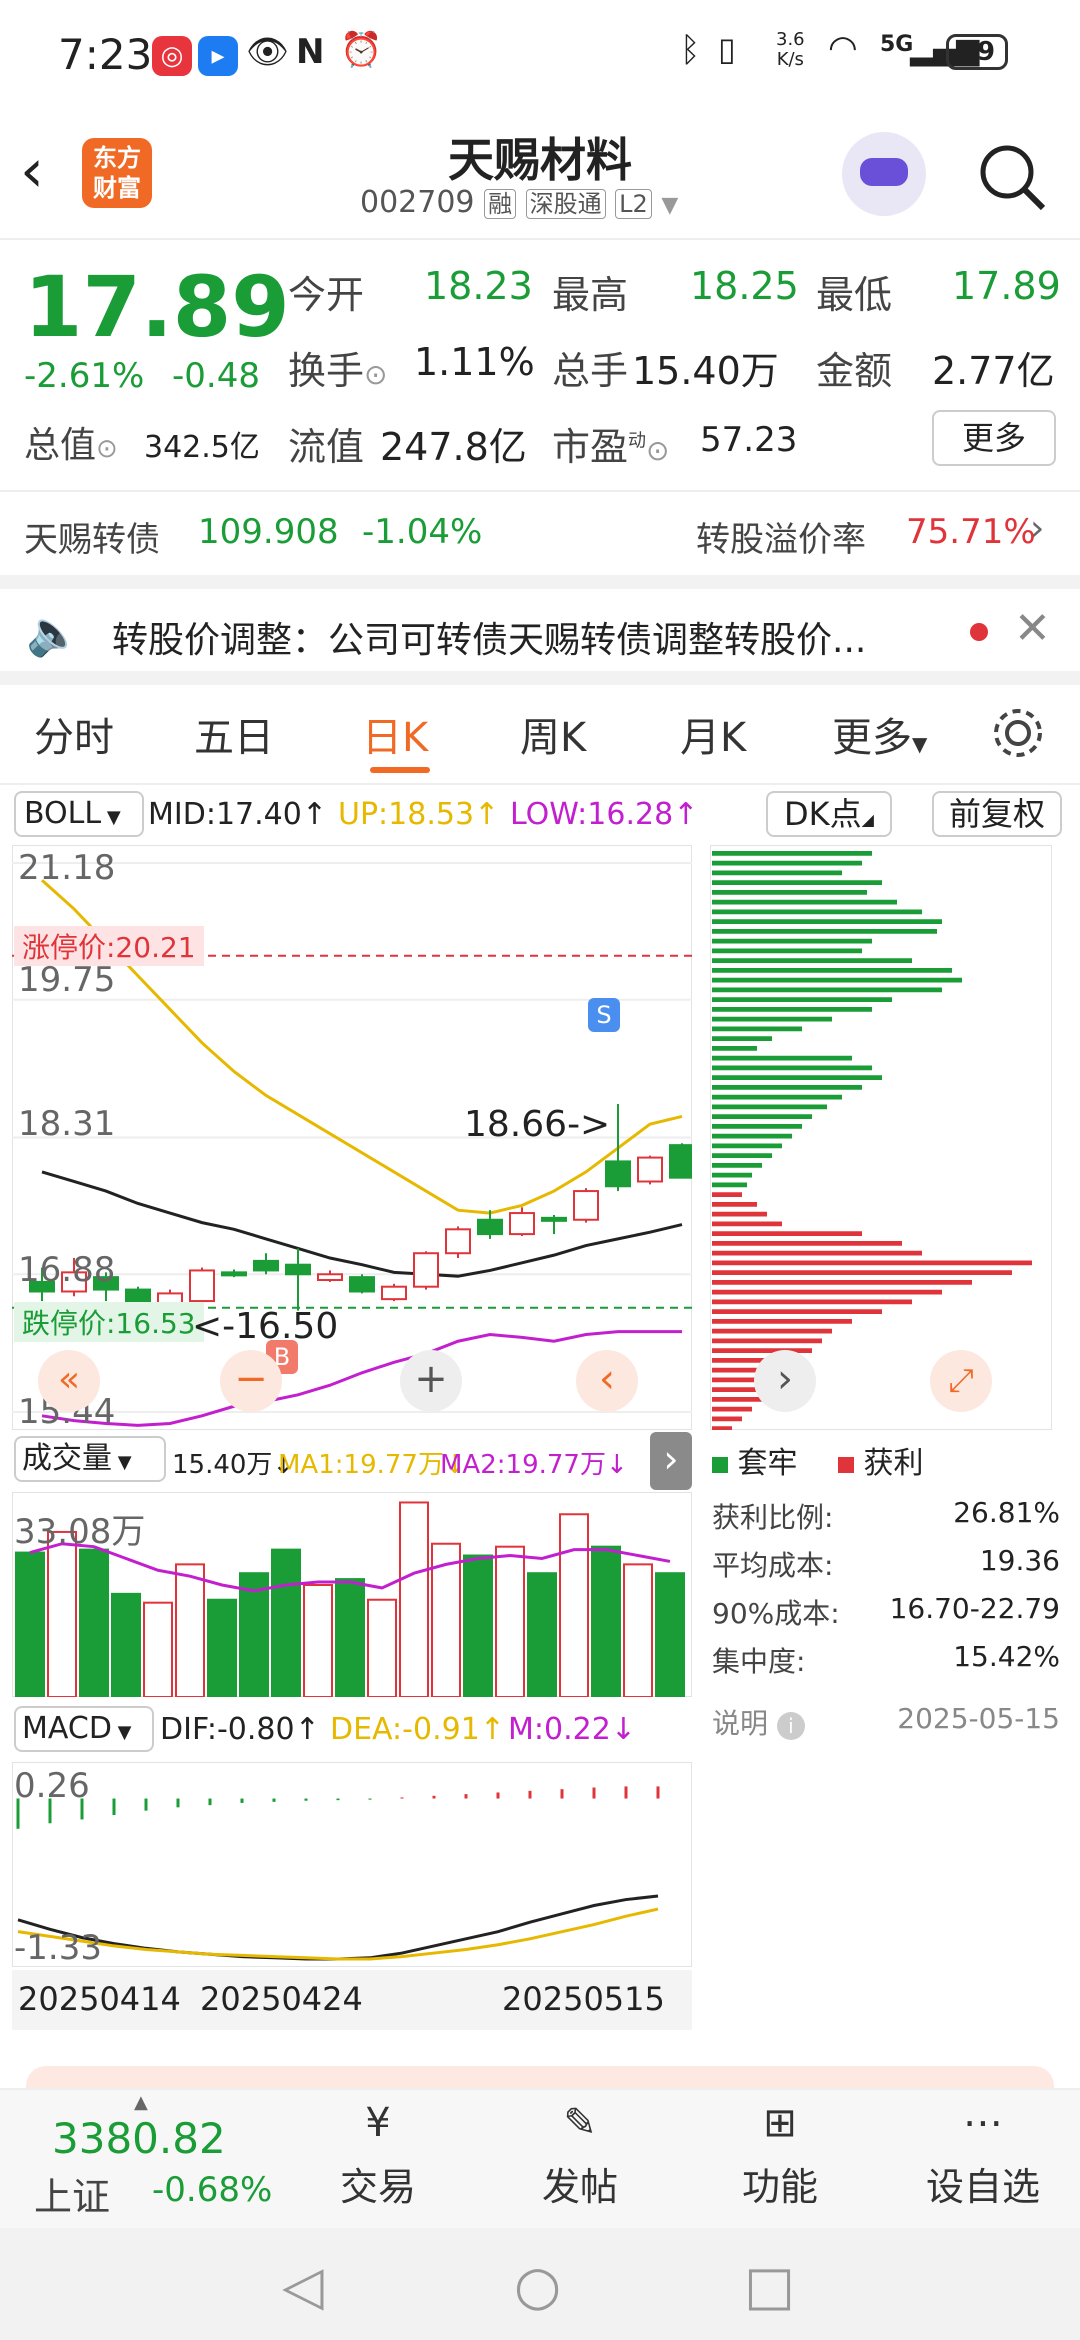 This screenshot has height=2340, width=1080. Describe the element at coordinates (67, 868) in the screenshot. I see `y-axis-top: 21.18` at that location.